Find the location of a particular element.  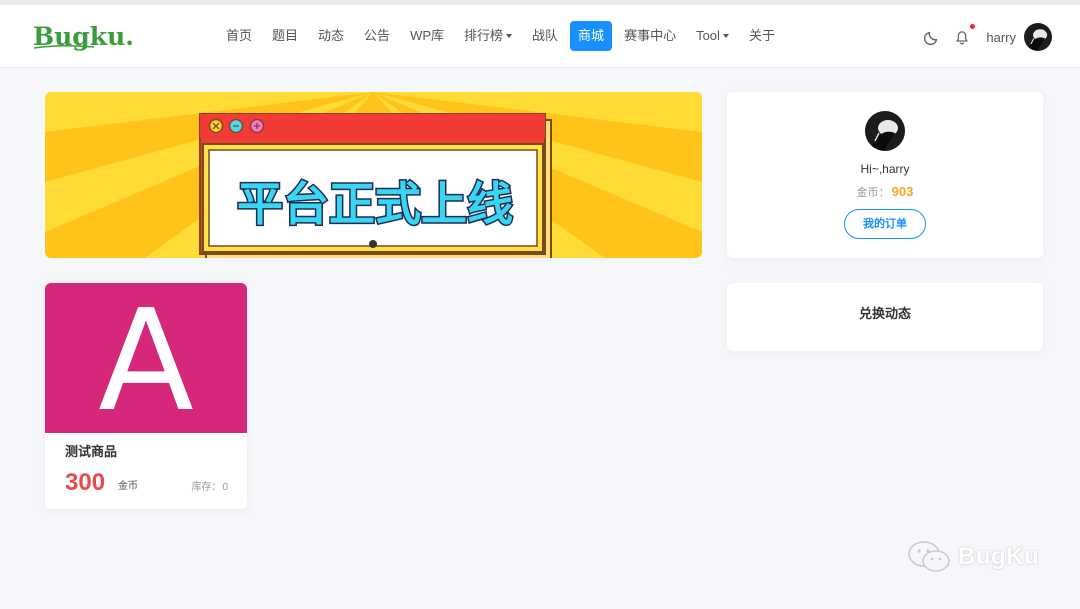

coin-label: 金币： is located at coordinates (873, 193).